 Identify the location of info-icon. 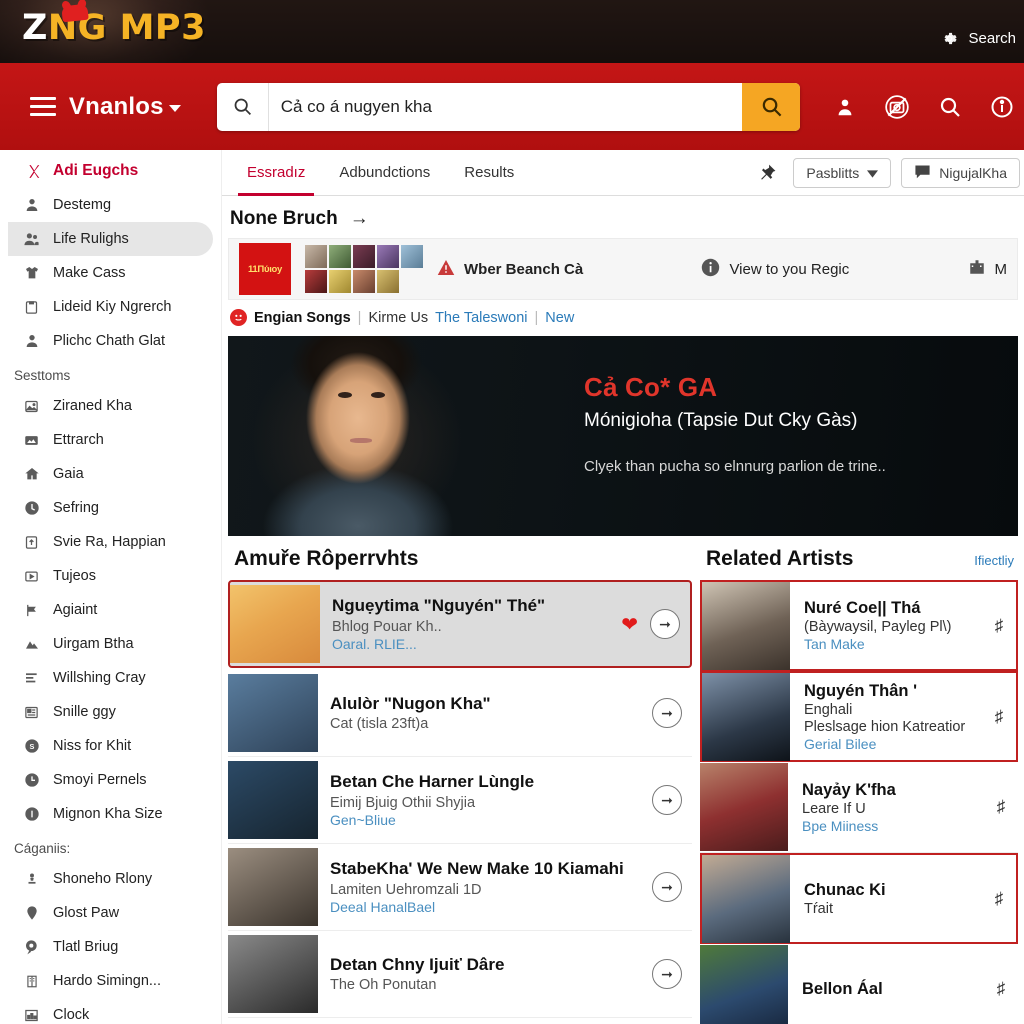
(1002, 107).